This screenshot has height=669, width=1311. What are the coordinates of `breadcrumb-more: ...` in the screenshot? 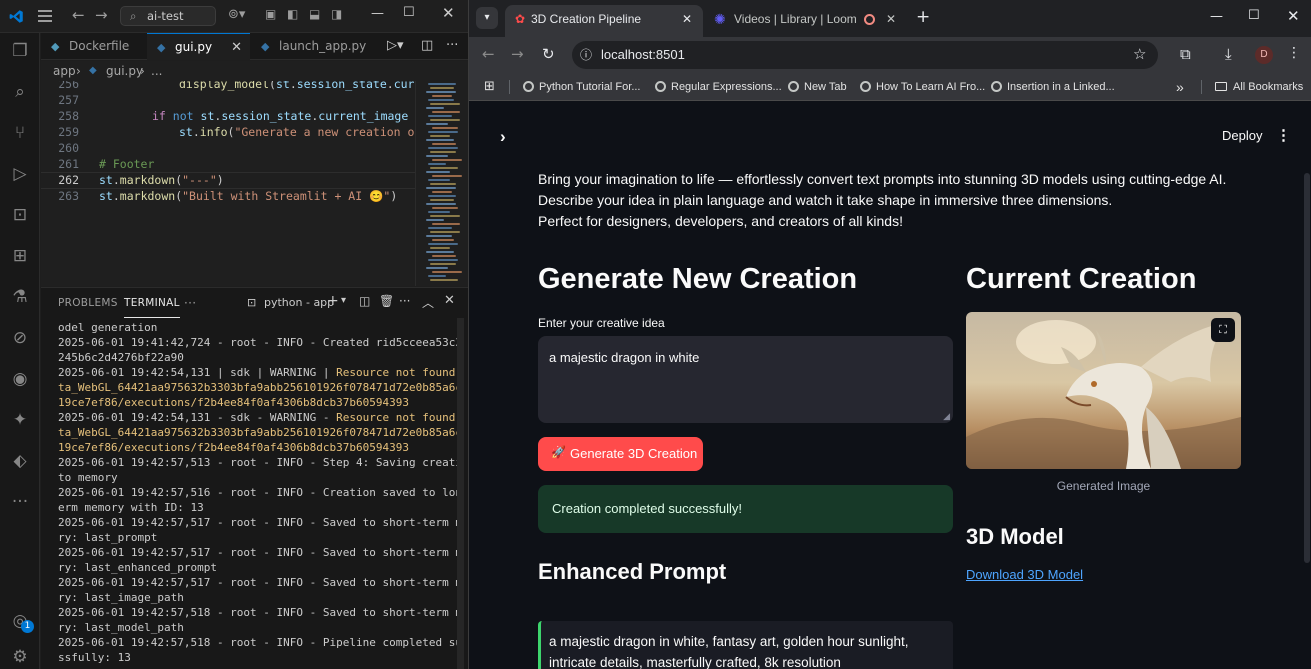 It's located at (156, 71).